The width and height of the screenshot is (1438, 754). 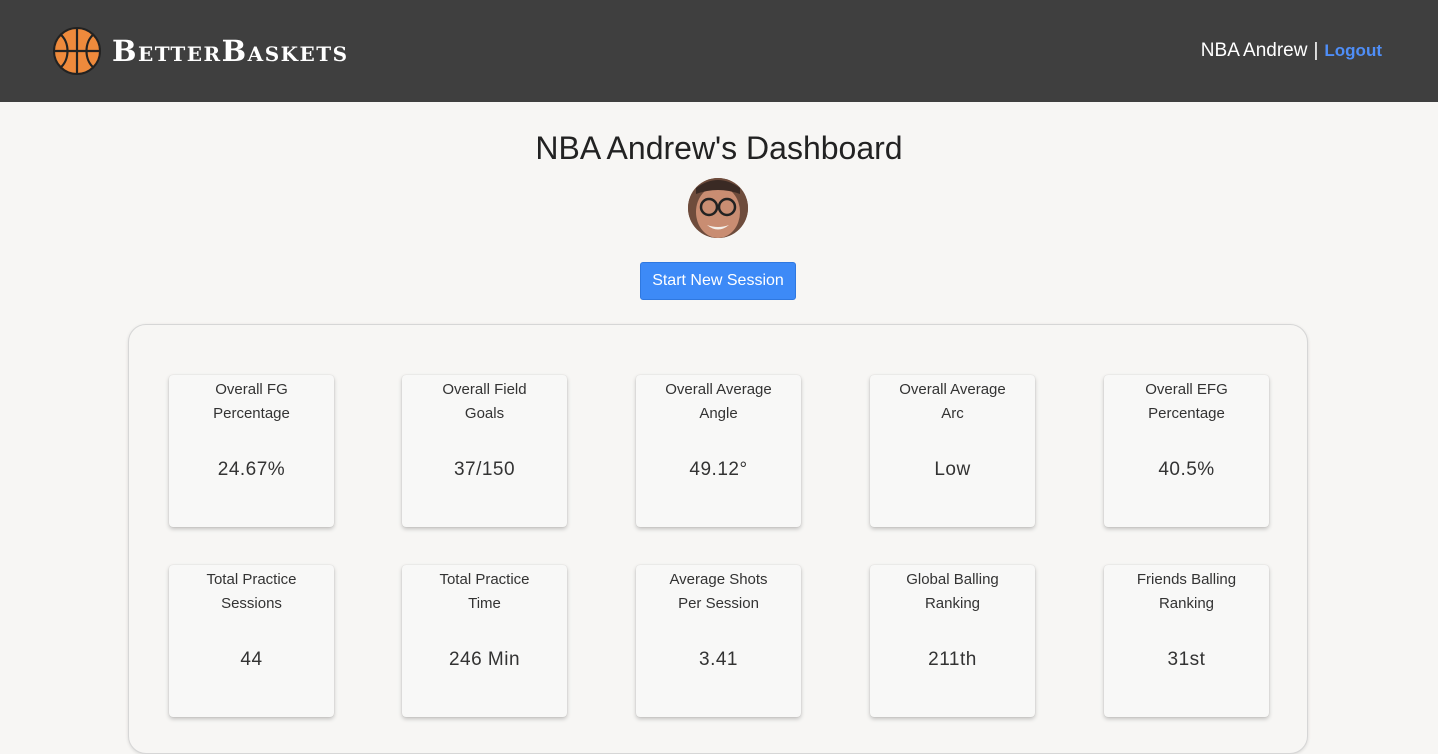 What do you see at coordinates (952, 641) in the screenshot?
I see `stat-card-global-balling-ranking: Global Balling Ranking 211th` at bounding box center [952, 641].